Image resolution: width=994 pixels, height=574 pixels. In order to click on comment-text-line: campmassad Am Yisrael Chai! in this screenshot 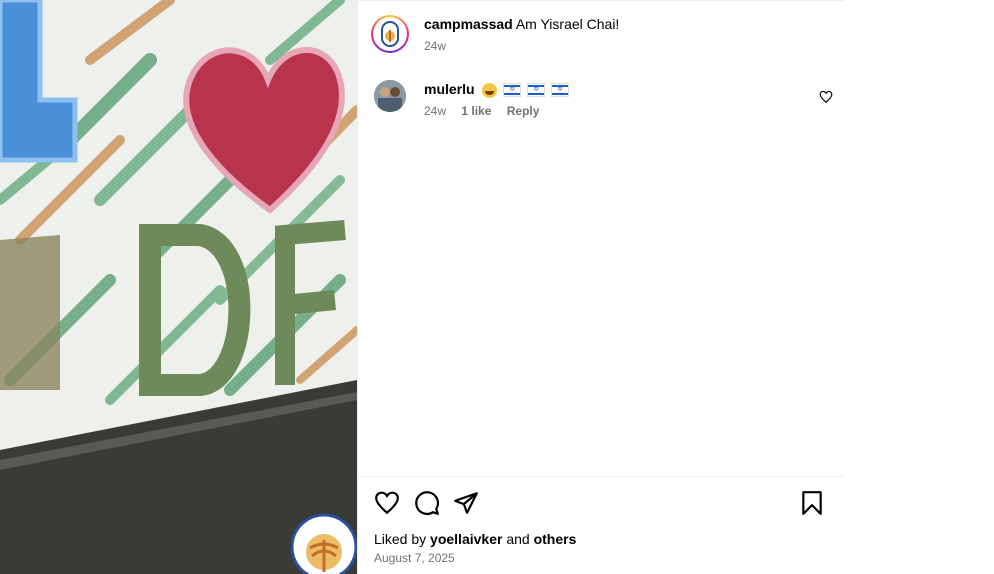, I will do `click(628, 24)`.